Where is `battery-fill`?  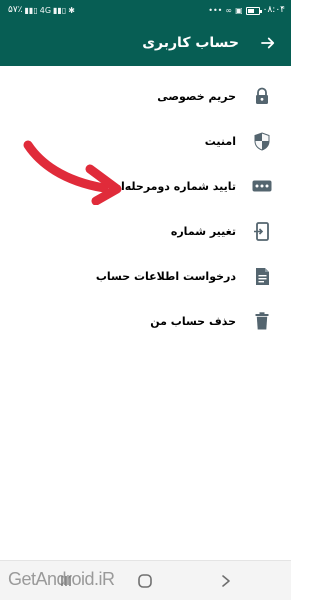
battery-fill is located at coordinates (250, 10).